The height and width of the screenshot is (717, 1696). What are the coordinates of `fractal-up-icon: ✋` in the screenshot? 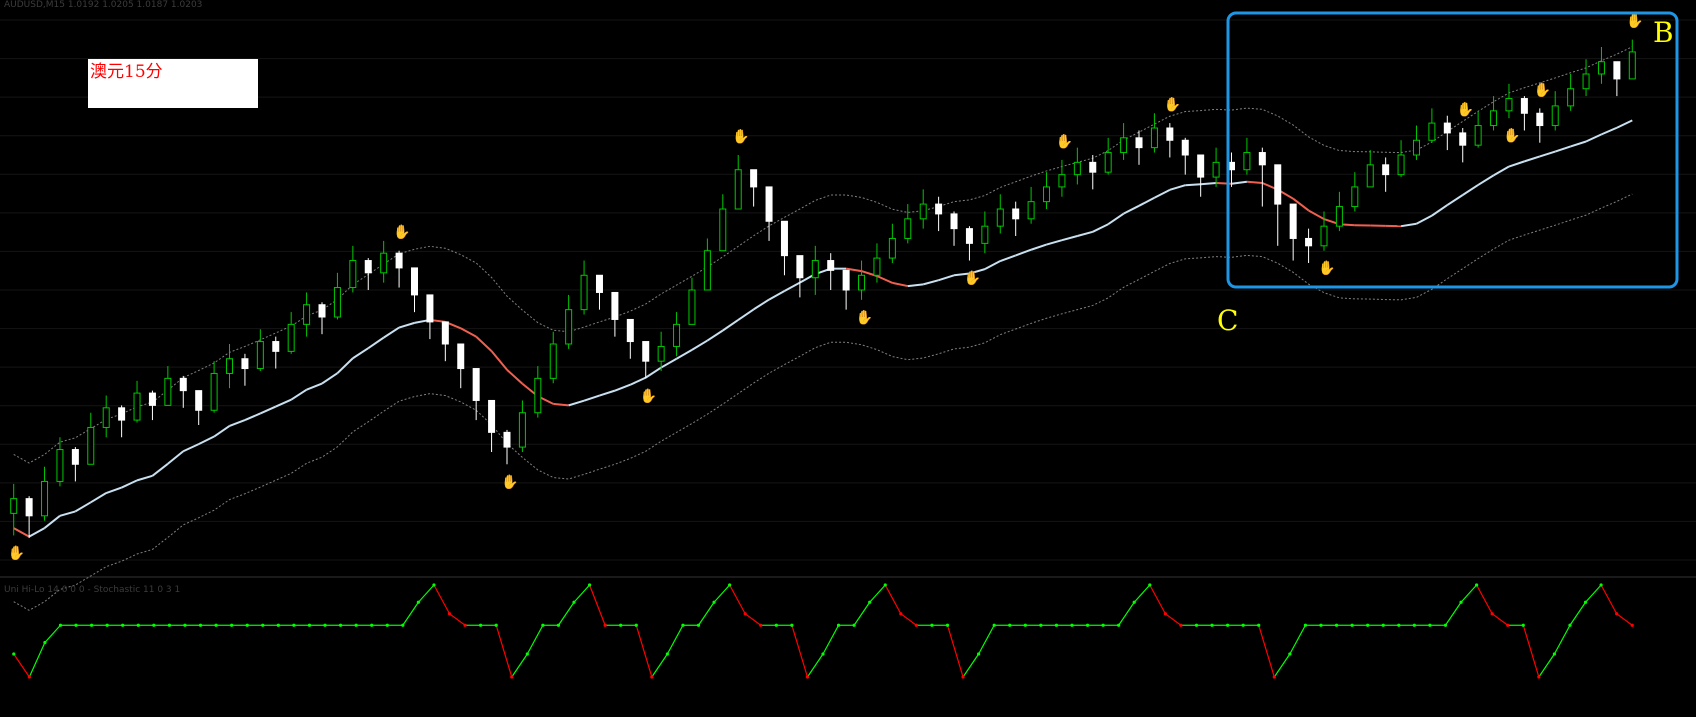 It's located at (1465, 109).